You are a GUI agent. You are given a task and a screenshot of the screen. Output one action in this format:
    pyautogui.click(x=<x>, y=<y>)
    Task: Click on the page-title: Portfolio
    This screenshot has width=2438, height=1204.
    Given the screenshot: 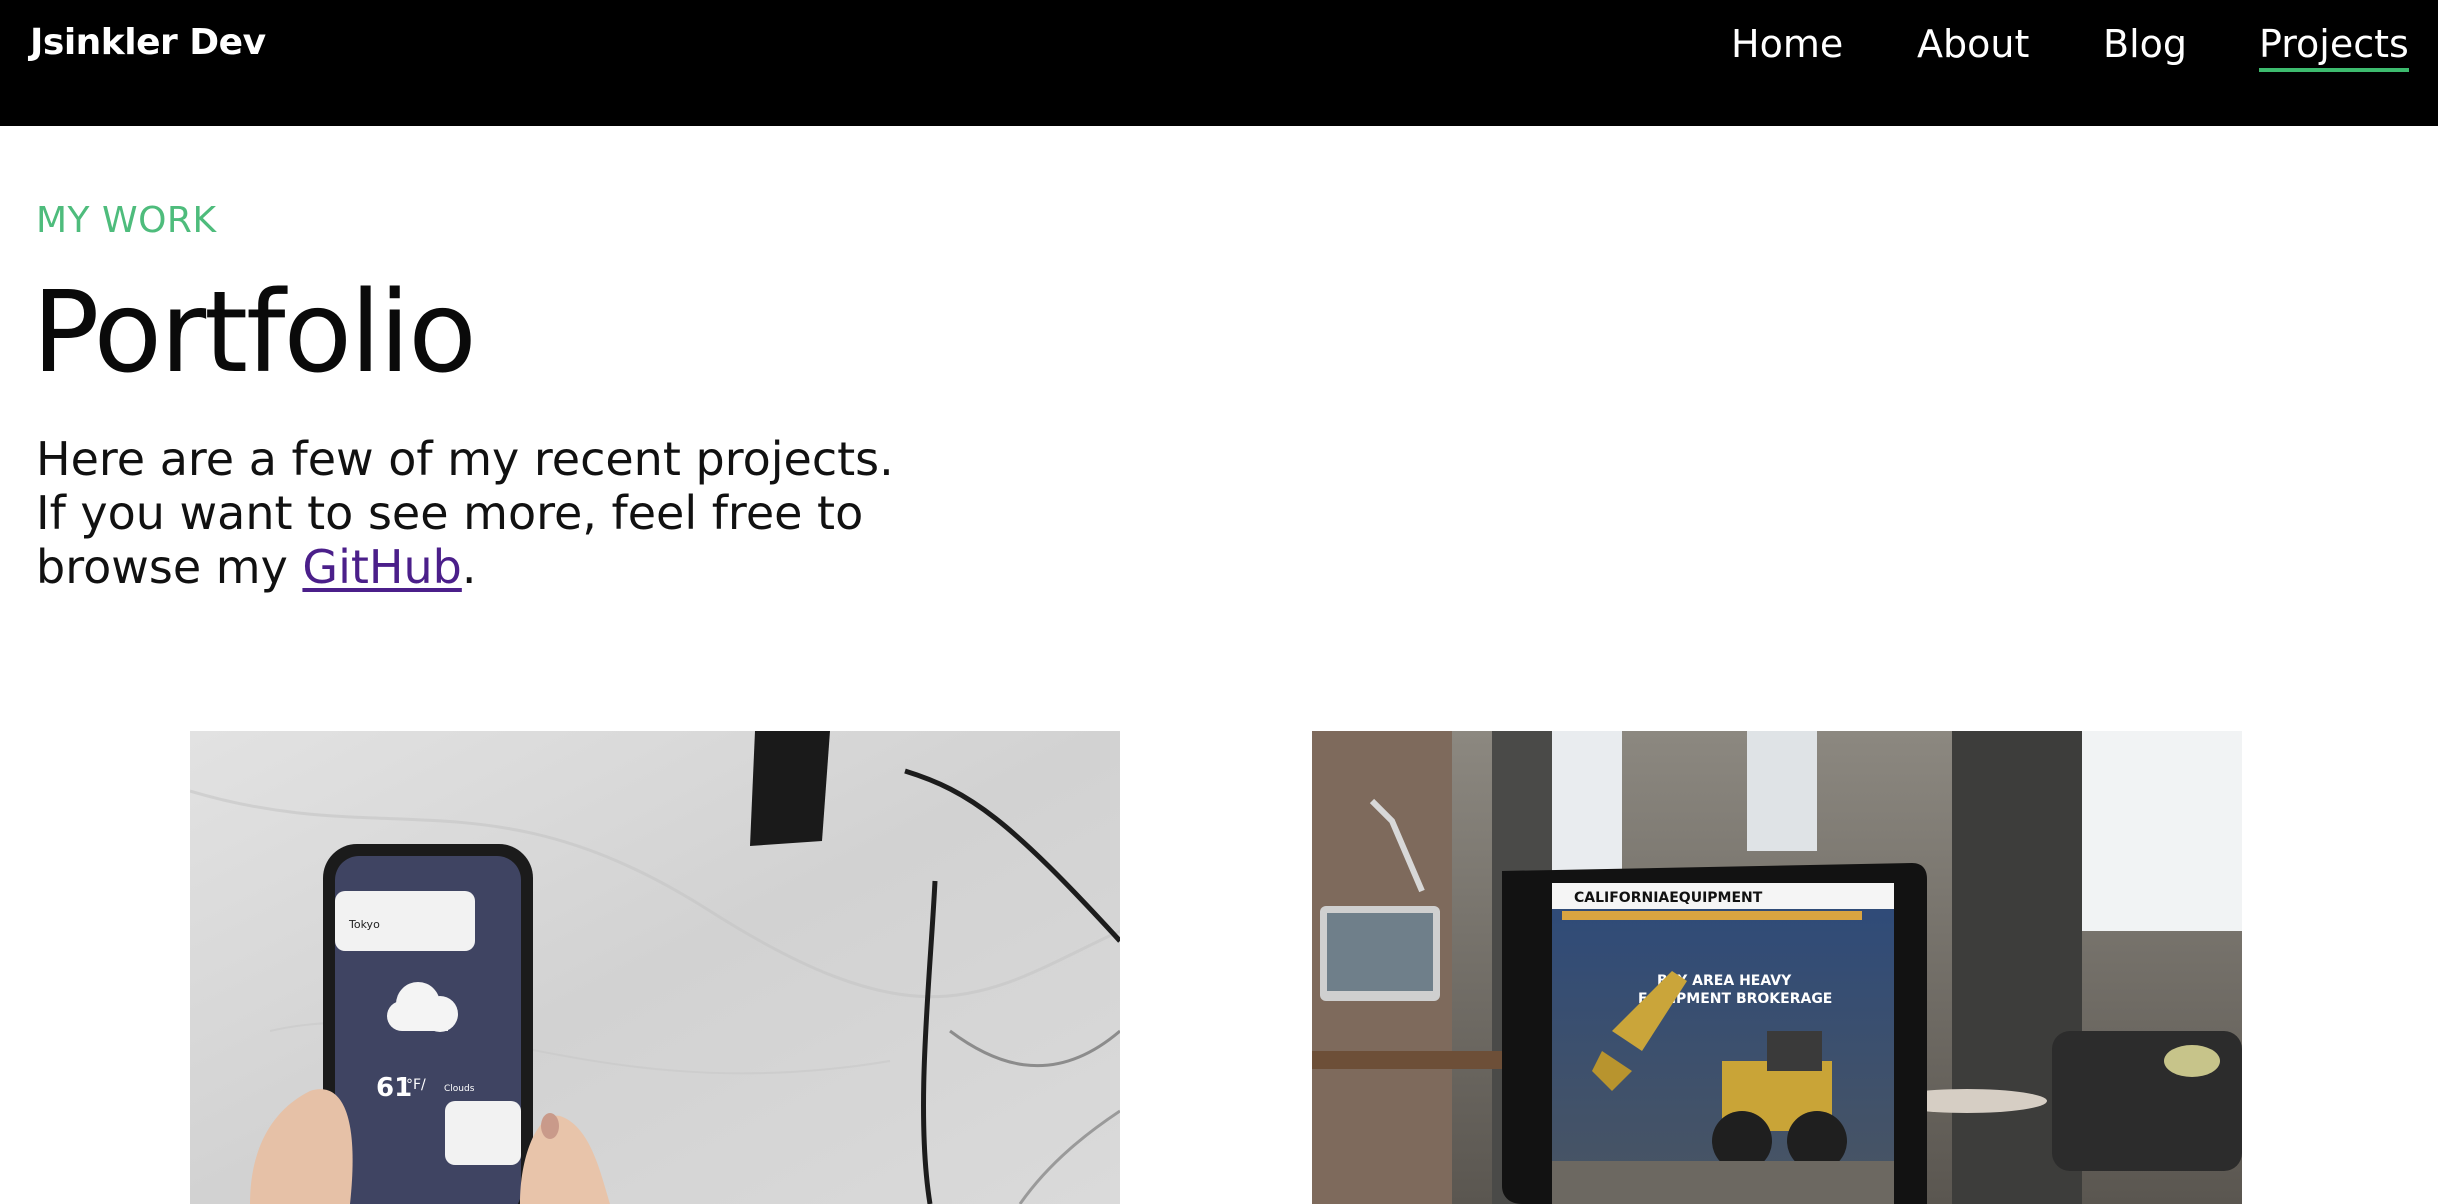 What is the action you would take?
    pyautogui.click(x=254, y=333)
    